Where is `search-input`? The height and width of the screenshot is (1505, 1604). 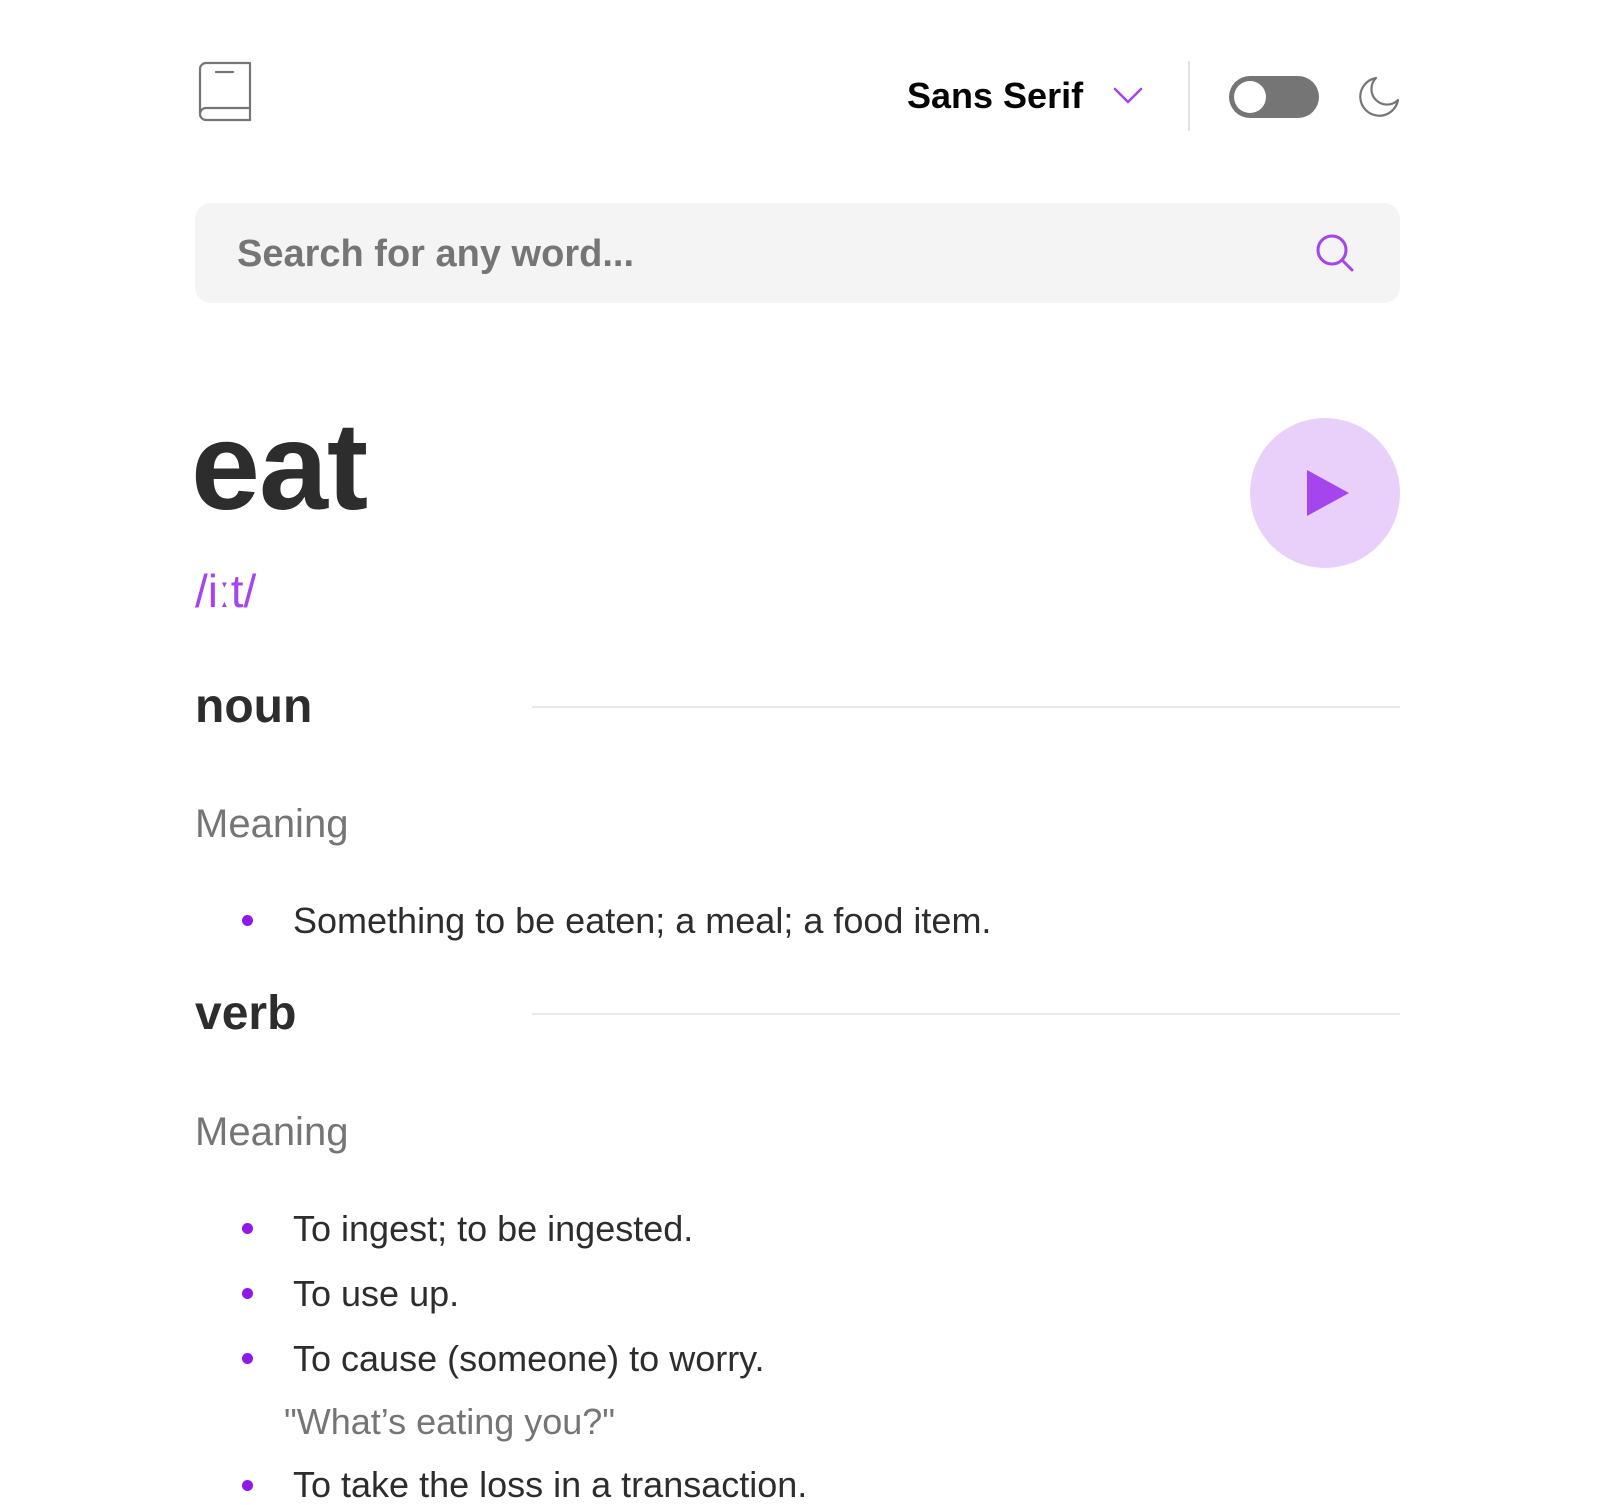
search-input is located at coordinates (757, 254).